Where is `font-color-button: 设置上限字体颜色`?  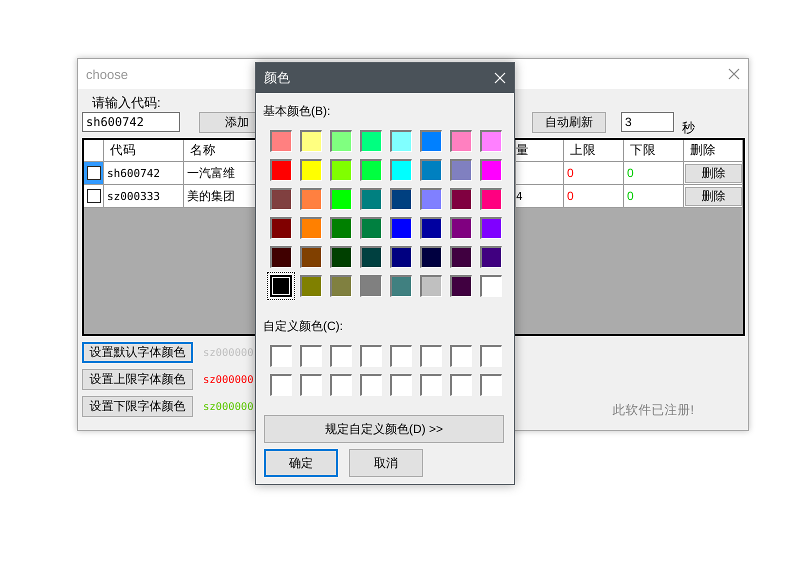
font-color-button: 设置上限字体颜色 is located at coordinates (137, 379).